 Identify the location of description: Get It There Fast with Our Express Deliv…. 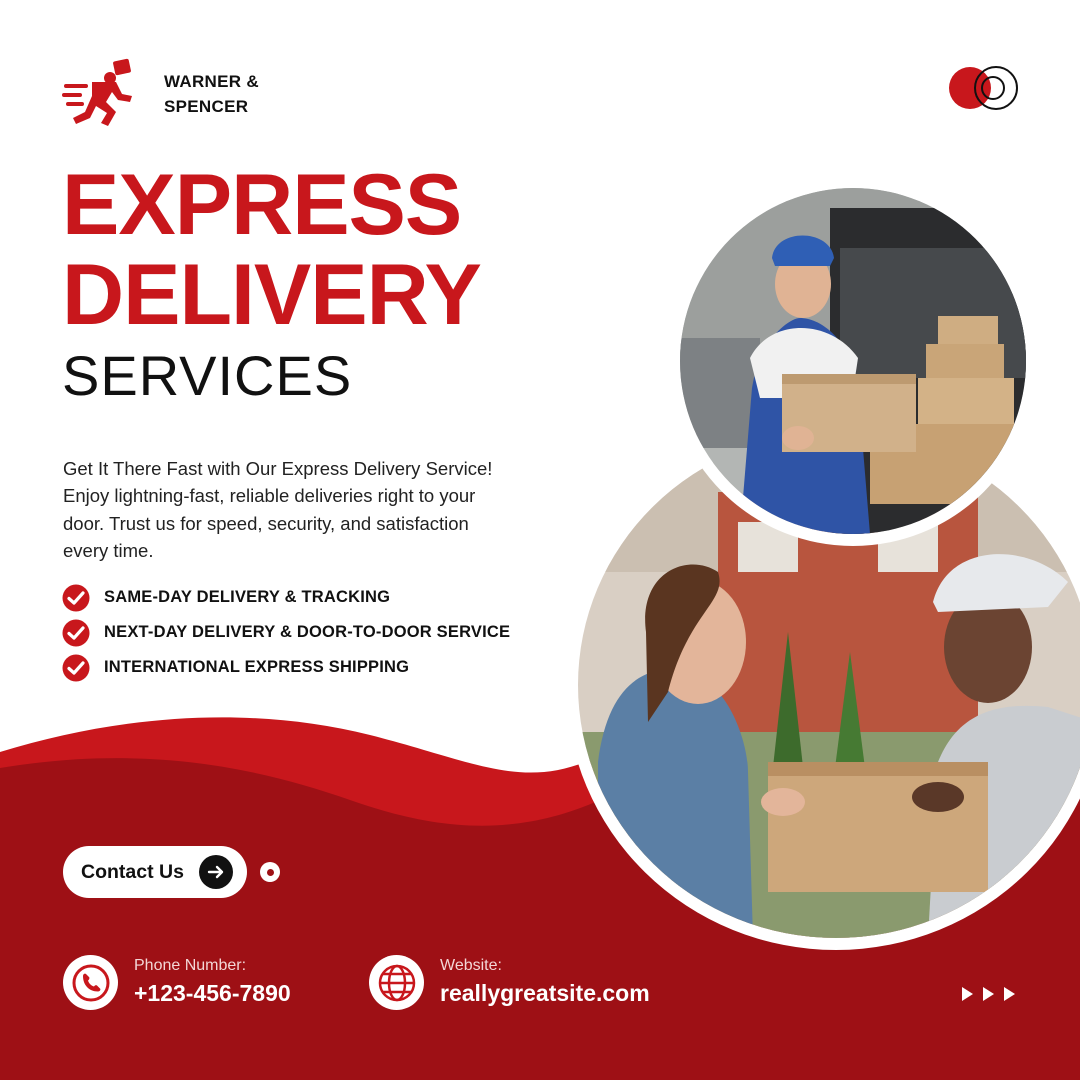
(278, 509).